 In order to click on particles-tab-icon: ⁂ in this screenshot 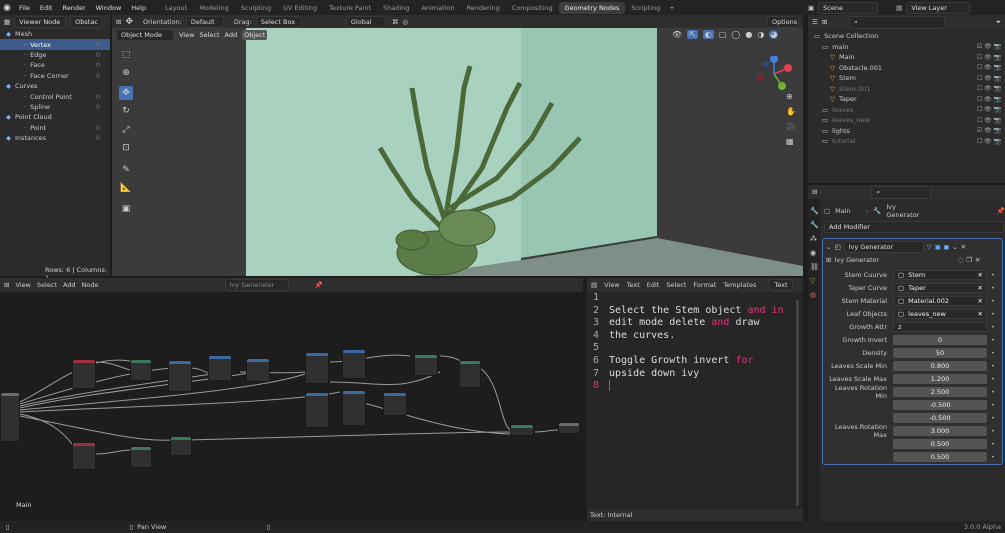, I will do `click(814, 239)`.